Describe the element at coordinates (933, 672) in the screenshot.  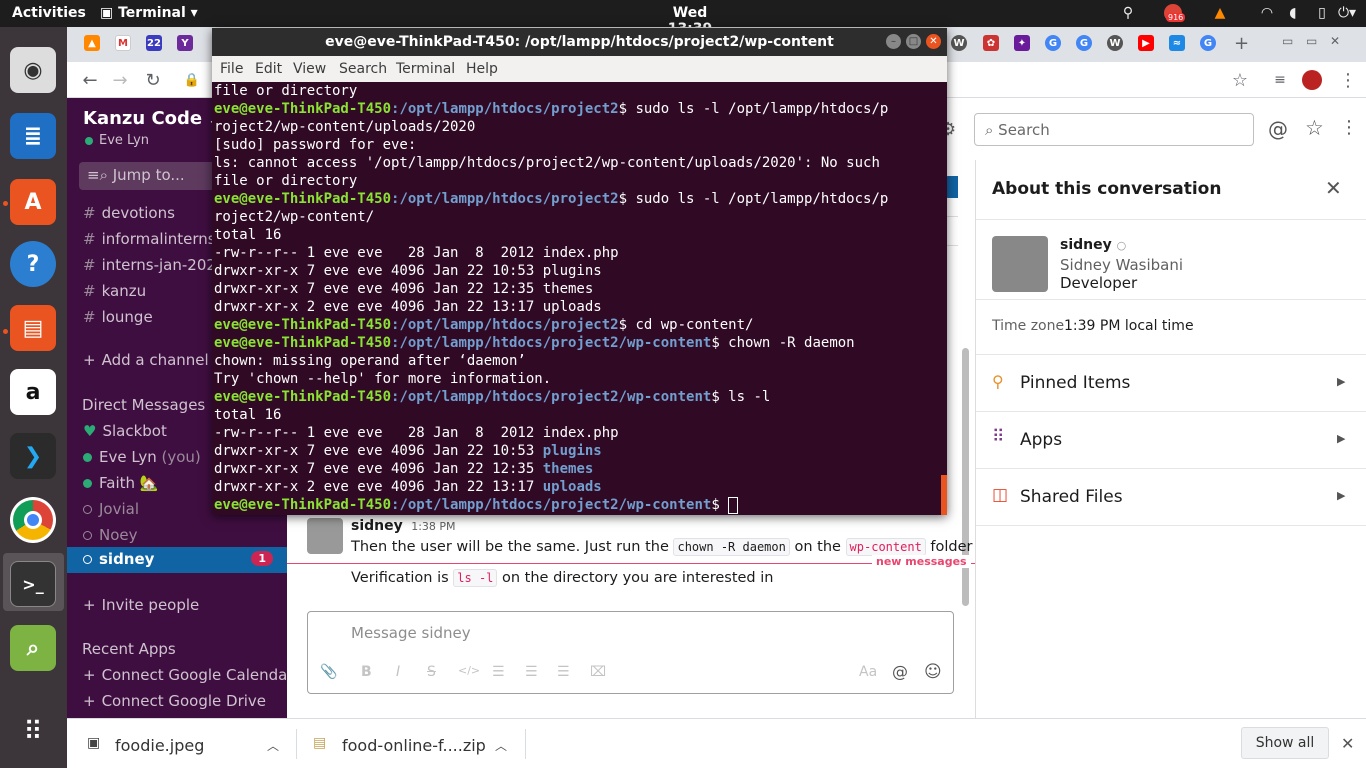
I see `emoji-icon: ☺` at that location.